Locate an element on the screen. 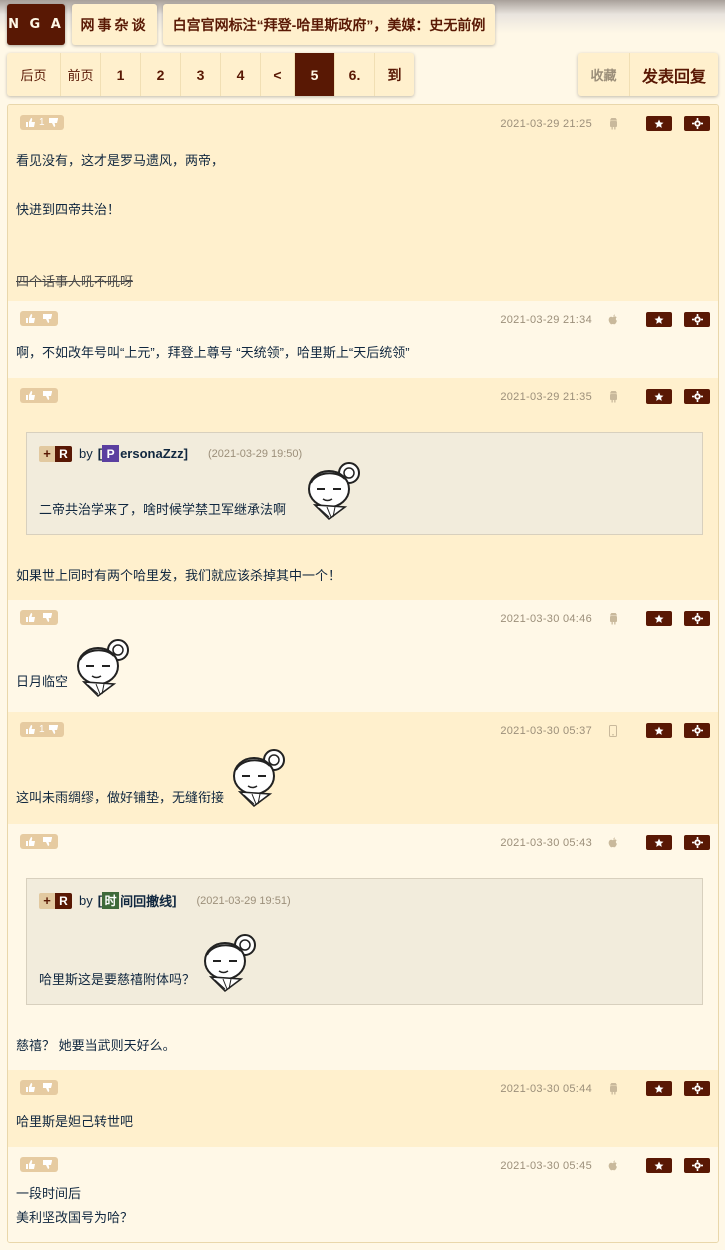 The width and height of the screenshot is (725, 1250). page-5-current: 5 is located at coordinates (315, 74).